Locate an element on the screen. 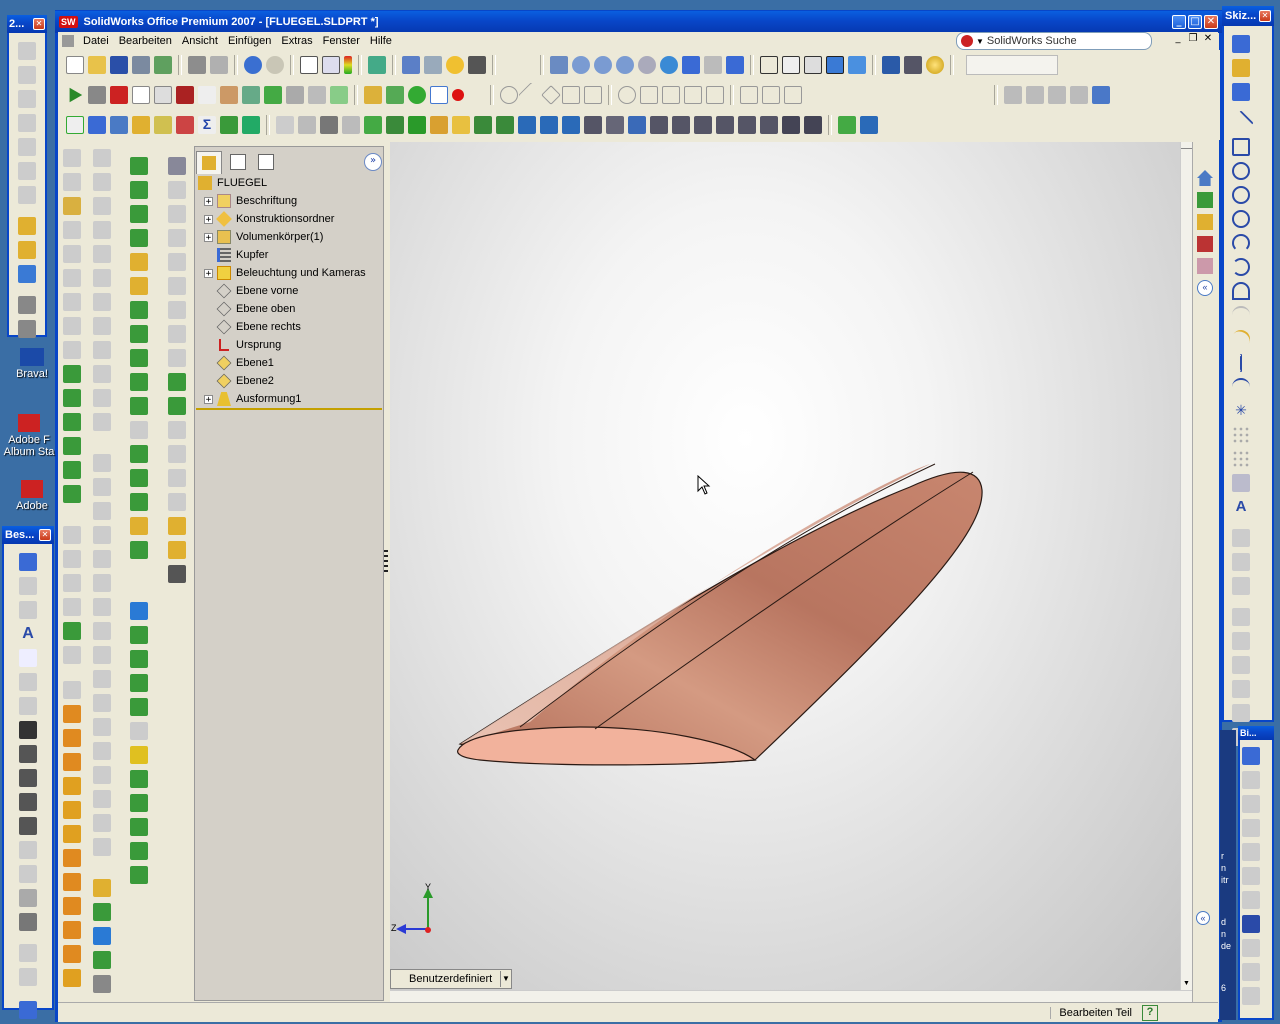 The height and width of the screenshot is (1024, 1280). menu-datei: Datei is located at coordinates (96, 41).